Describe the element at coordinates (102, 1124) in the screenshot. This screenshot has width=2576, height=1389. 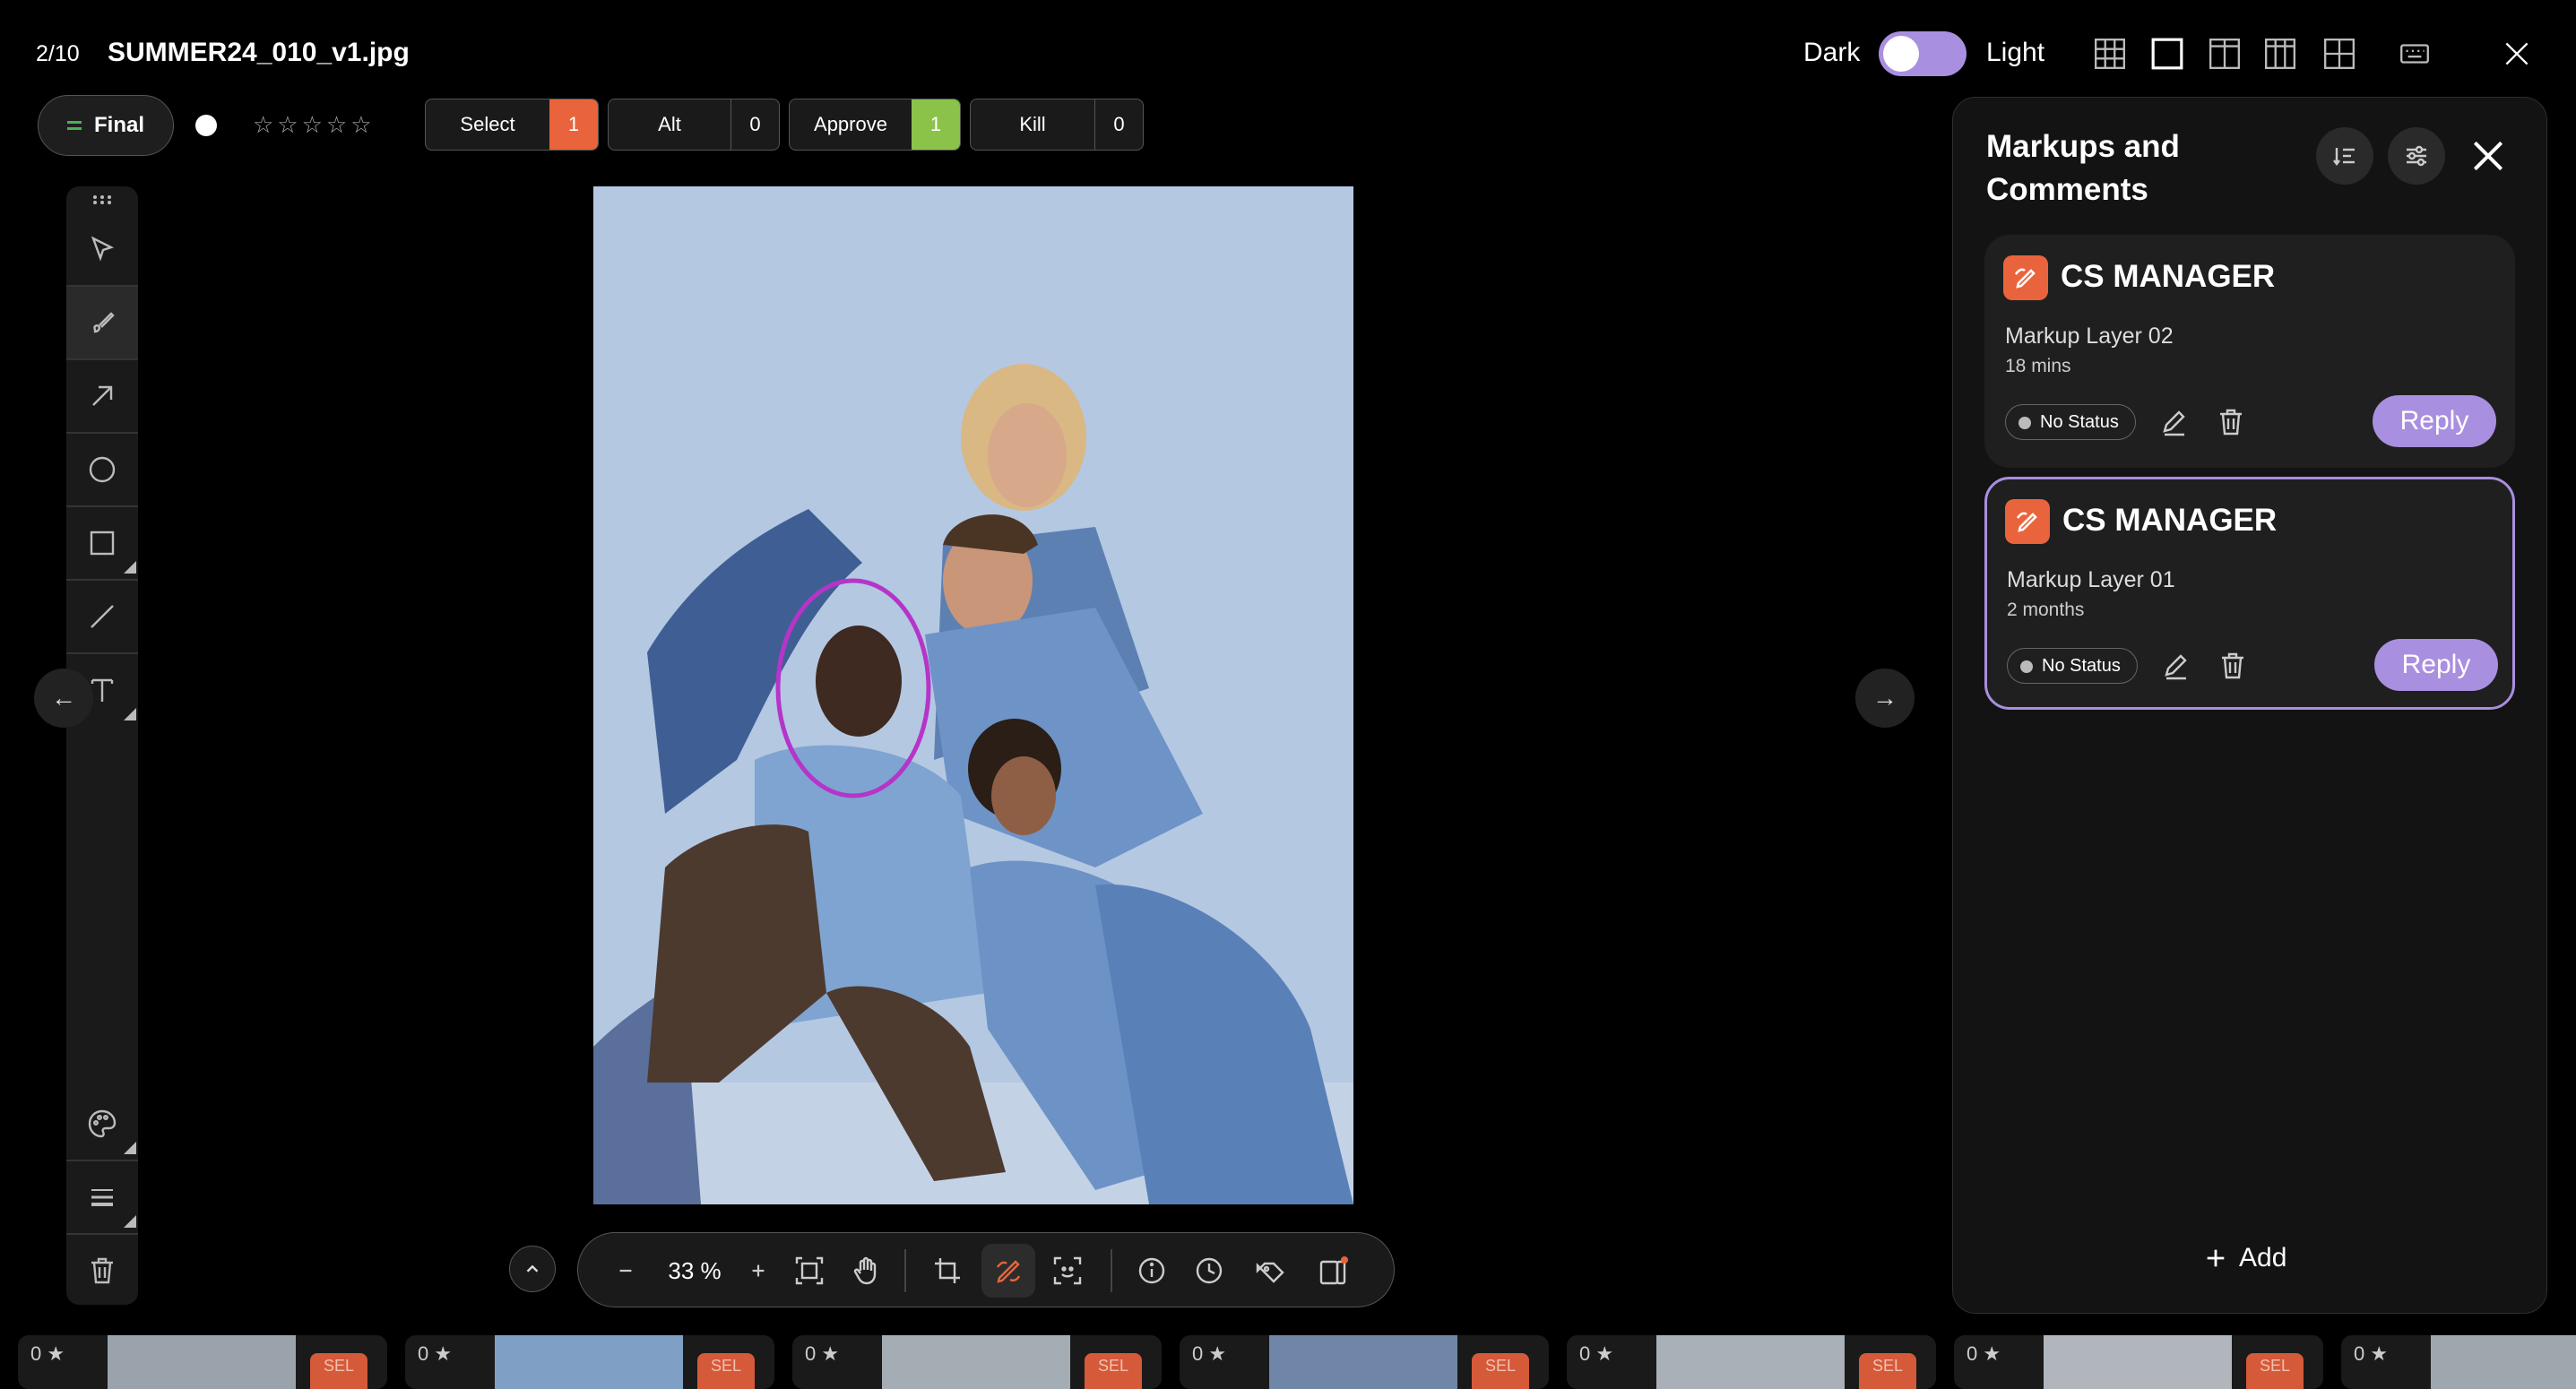
I see `palette-icon` at that location.